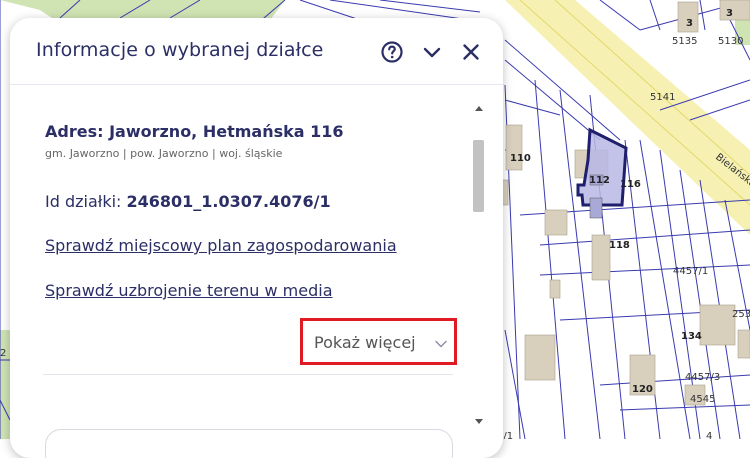  Describe the element at coordinates (221, 245) in the screenshot. I see `zoning-plan-link: Sprawdź miejscowy plan zagospodarowania` at that location.